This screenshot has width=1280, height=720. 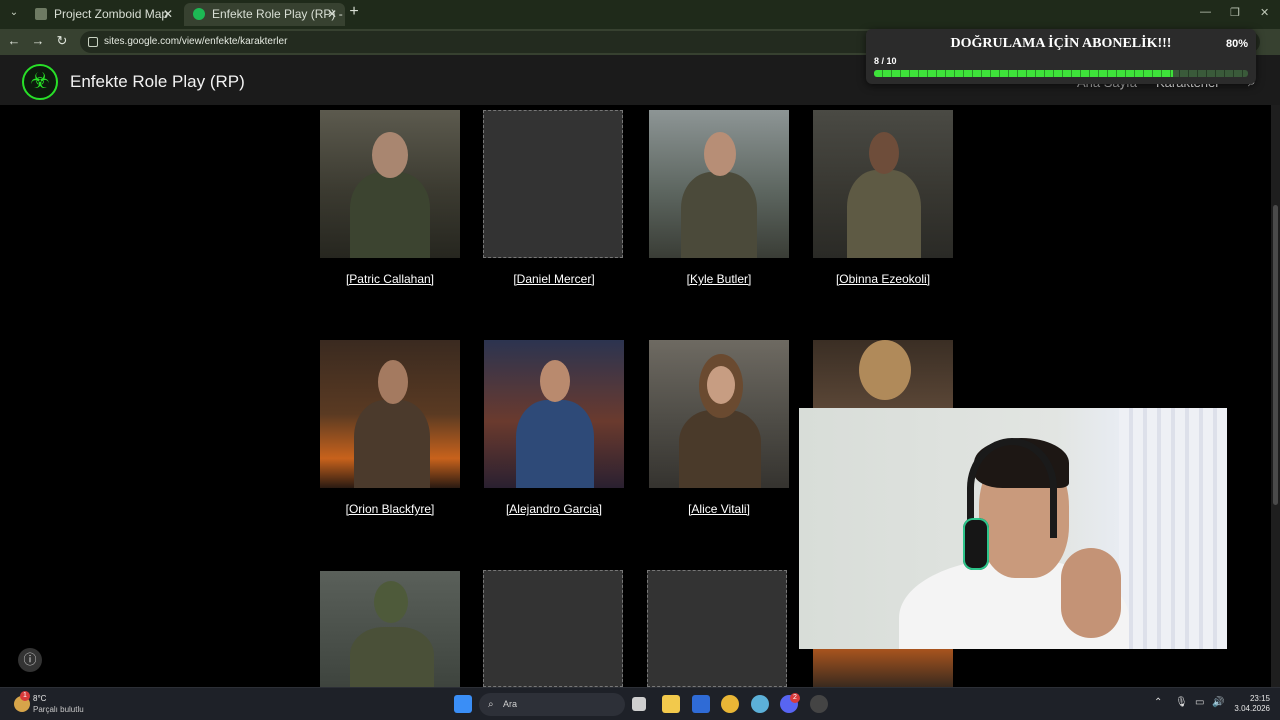 I want to click on character-link-obinna-ezeokoli: [Obinna Ezeokoli], so click(x=883, y=279).